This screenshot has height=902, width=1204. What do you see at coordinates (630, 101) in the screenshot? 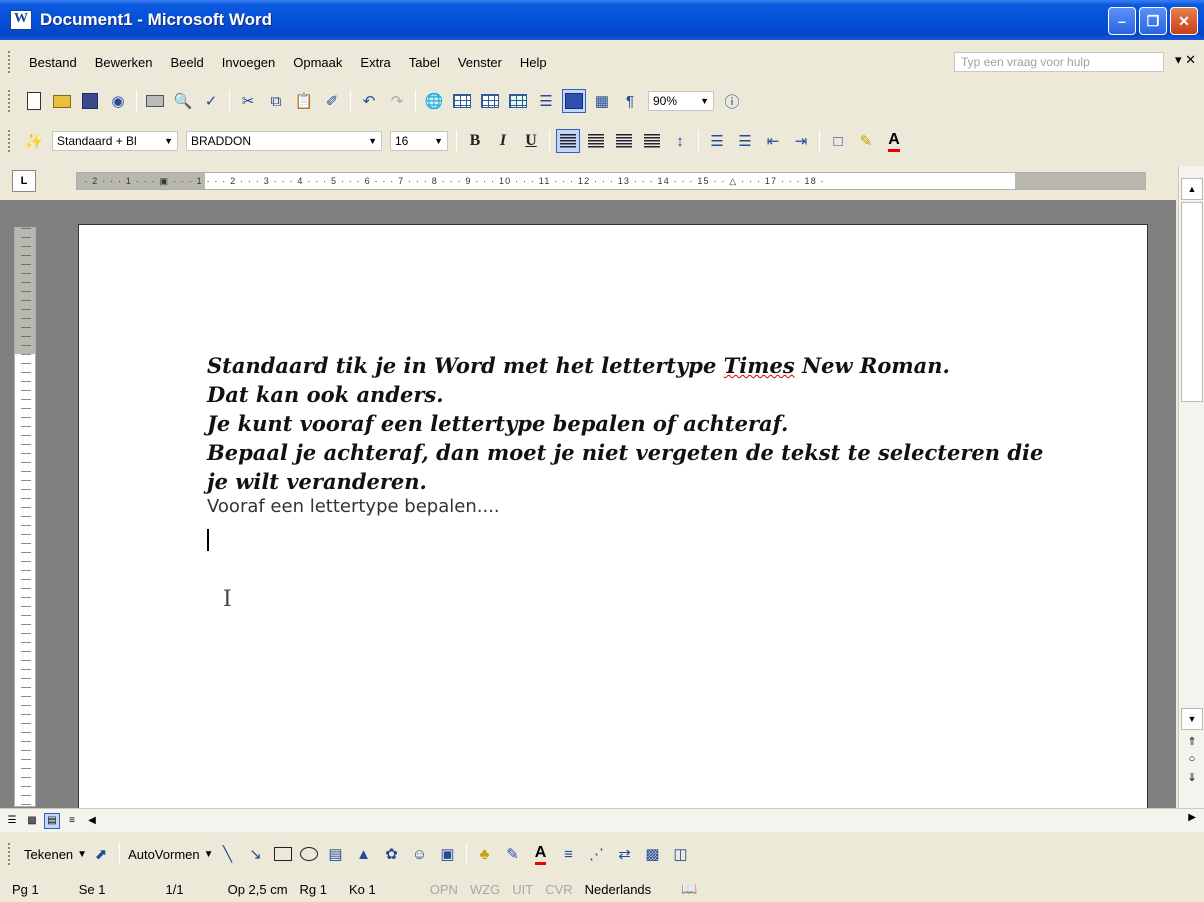
I see `show-hide-icon: ¶` at bounding box center [630, 101].